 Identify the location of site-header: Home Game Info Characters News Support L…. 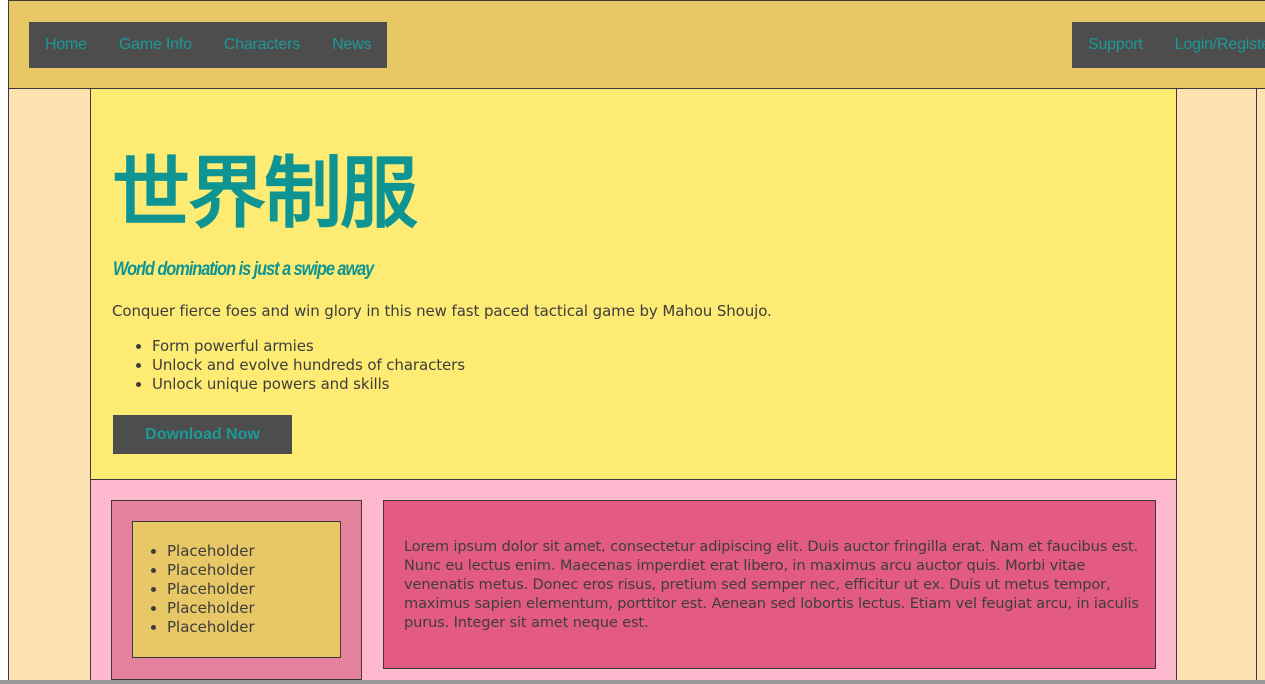
(637, 45).